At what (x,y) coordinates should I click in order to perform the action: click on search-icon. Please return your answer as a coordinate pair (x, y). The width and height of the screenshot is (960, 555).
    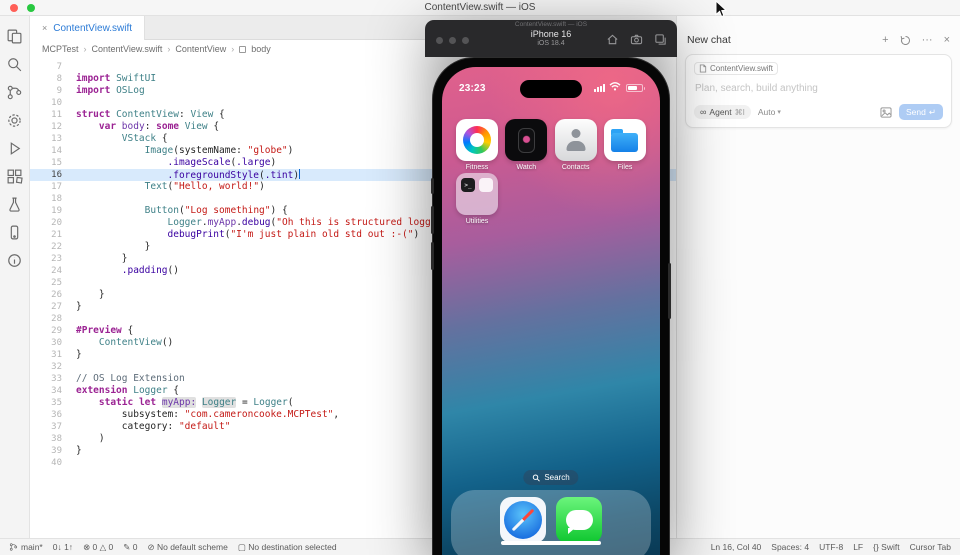
    Looking at the image, I should click on (14, 64).